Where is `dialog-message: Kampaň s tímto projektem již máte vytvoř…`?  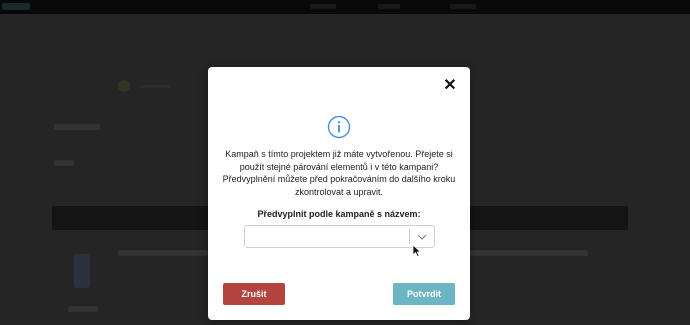 dialog-message: Kampaň s tímto projektem již máte vytvoř… is located at coordinates (339, 173).